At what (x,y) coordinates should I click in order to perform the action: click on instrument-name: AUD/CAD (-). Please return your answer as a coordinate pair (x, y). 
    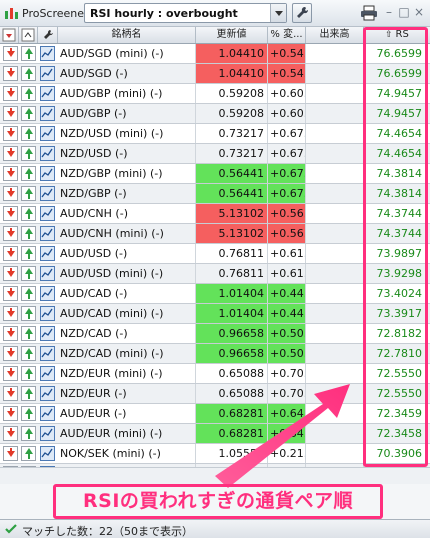
    Looking at the image, I should click on (127, 293).